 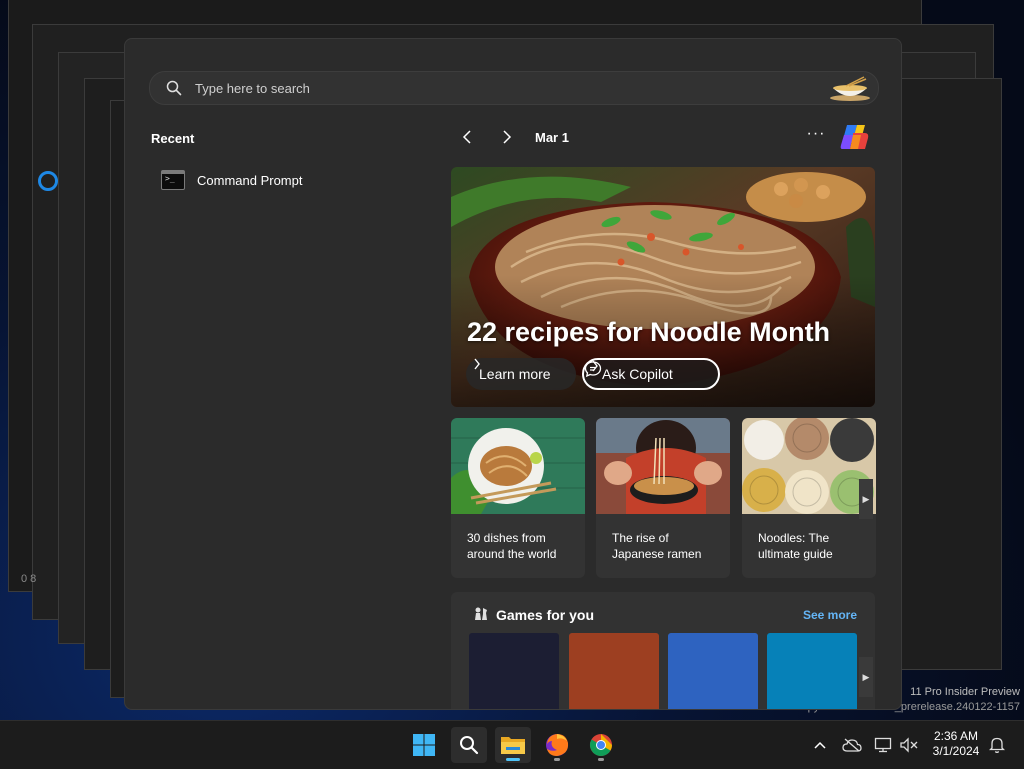 I want to click on clock: 2:36 AM 3/1/2024, so click(x=956, y=744).